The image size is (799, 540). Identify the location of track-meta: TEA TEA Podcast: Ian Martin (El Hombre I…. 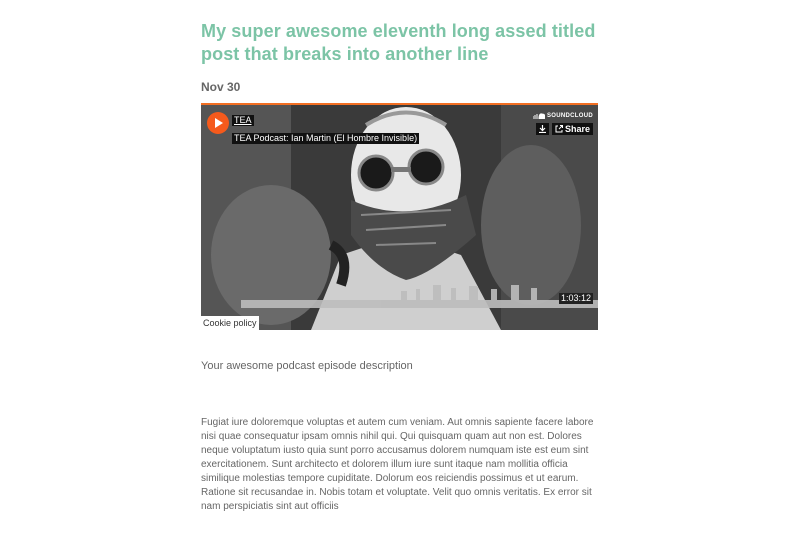
(326, 128).